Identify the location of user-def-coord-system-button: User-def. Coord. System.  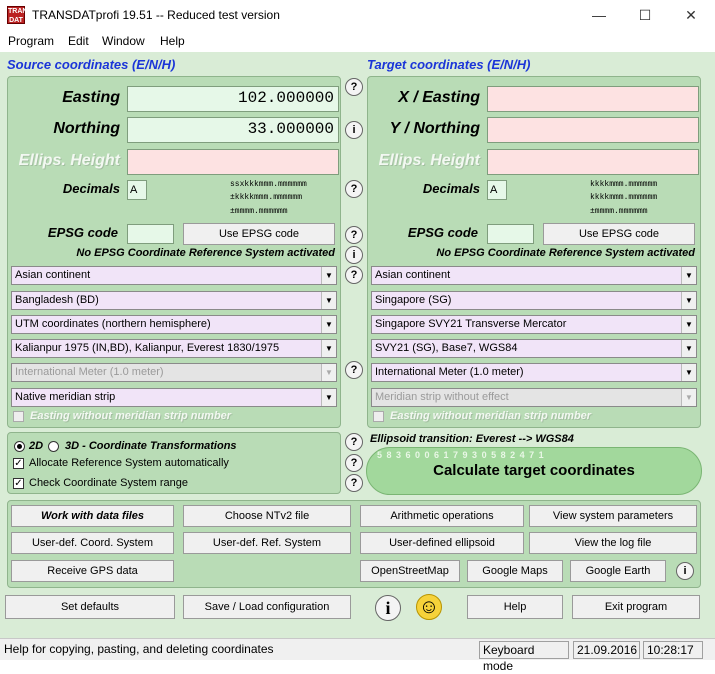
(92, 543).